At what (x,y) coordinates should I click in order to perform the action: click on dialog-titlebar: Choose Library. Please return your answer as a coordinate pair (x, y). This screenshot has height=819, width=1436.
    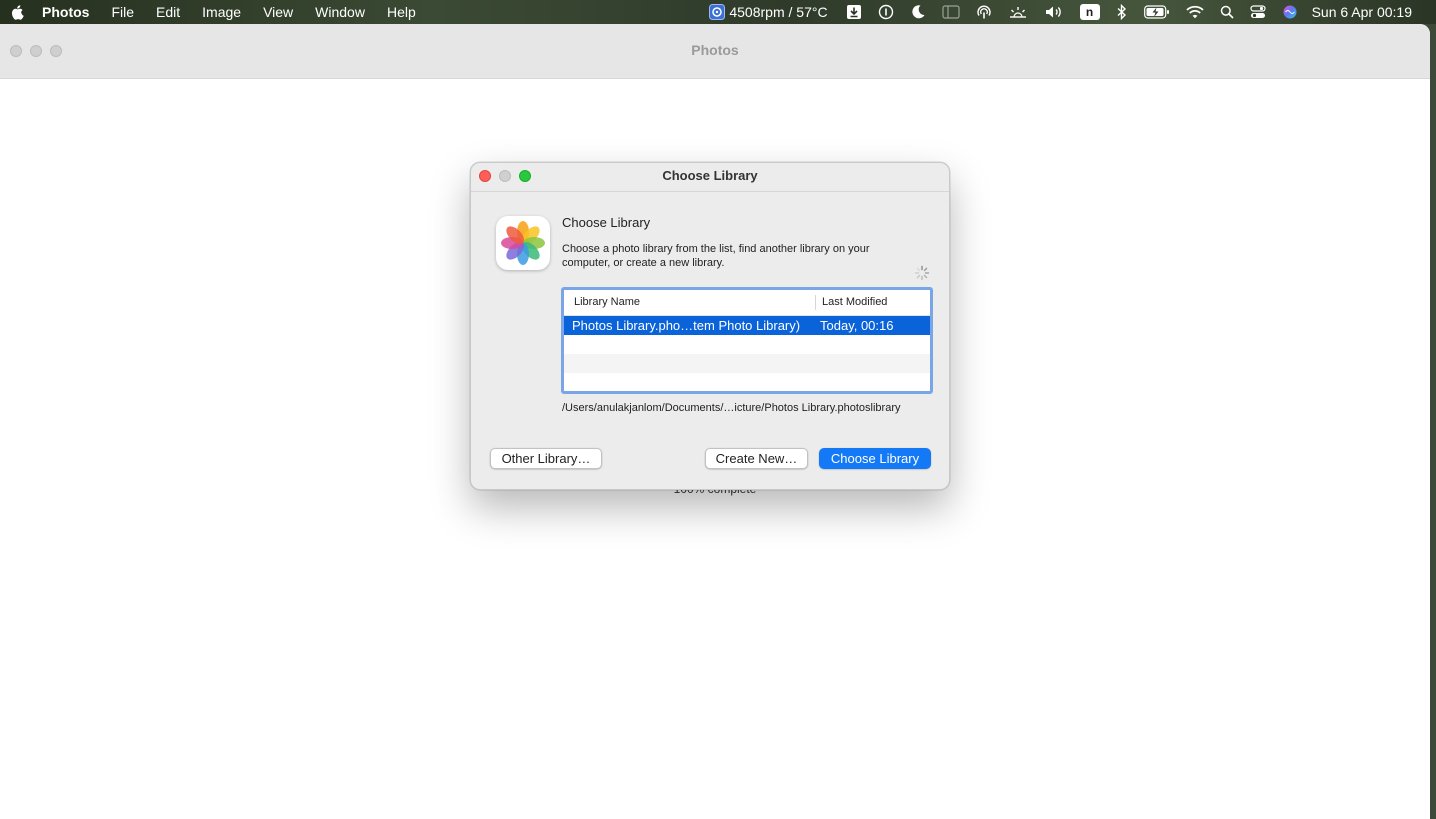
    Looking at the image, I should click on (710, 177).